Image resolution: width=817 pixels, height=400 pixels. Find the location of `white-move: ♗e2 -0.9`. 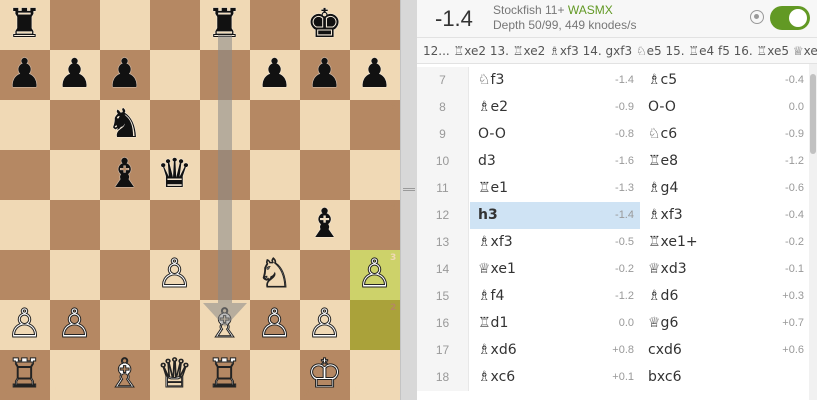

white-move: ♗e2 -0.9 is located at coordinates (555, 107).